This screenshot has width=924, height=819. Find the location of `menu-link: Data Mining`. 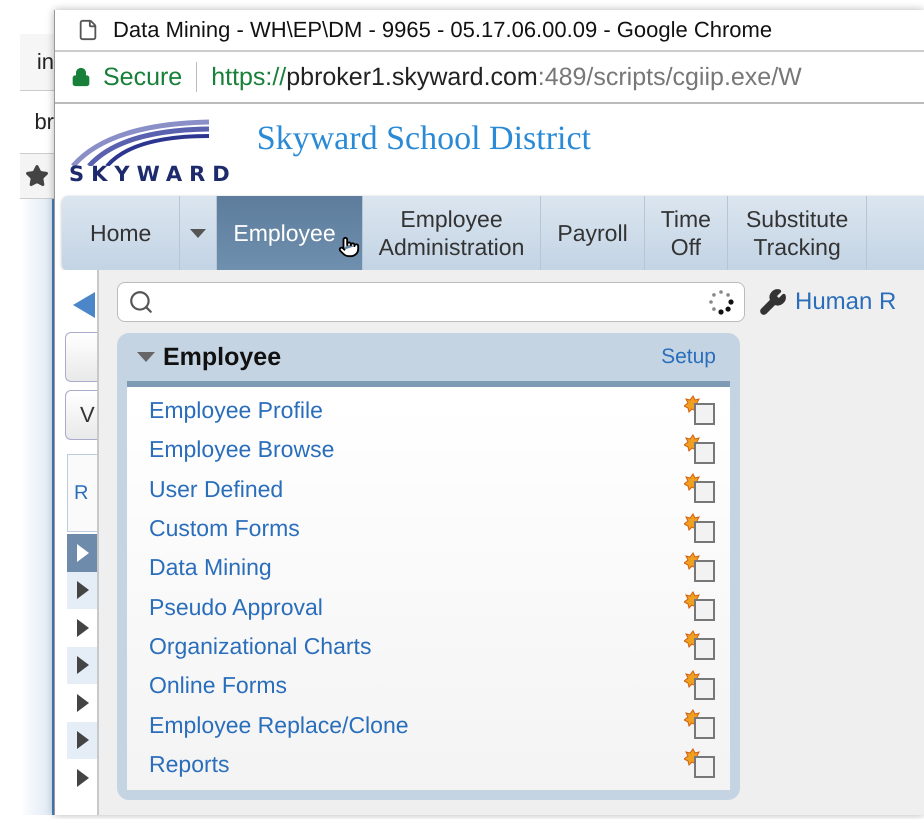

menu-link: Data Mining is located at coordinates (210, 568).